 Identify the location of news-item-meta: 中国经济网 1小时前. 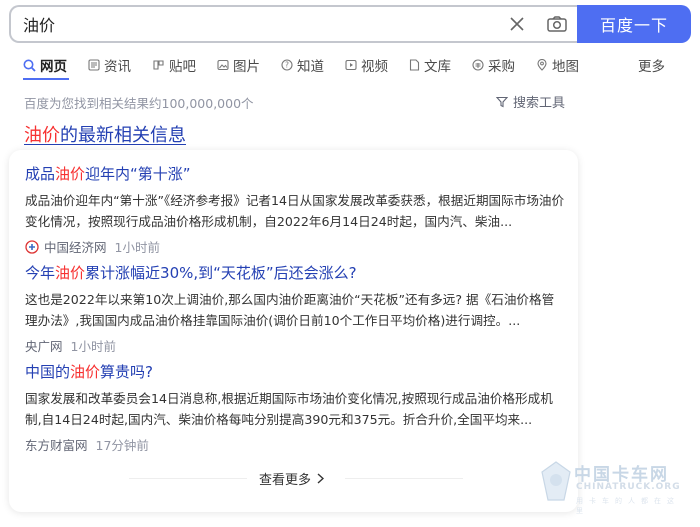
(295, 246).